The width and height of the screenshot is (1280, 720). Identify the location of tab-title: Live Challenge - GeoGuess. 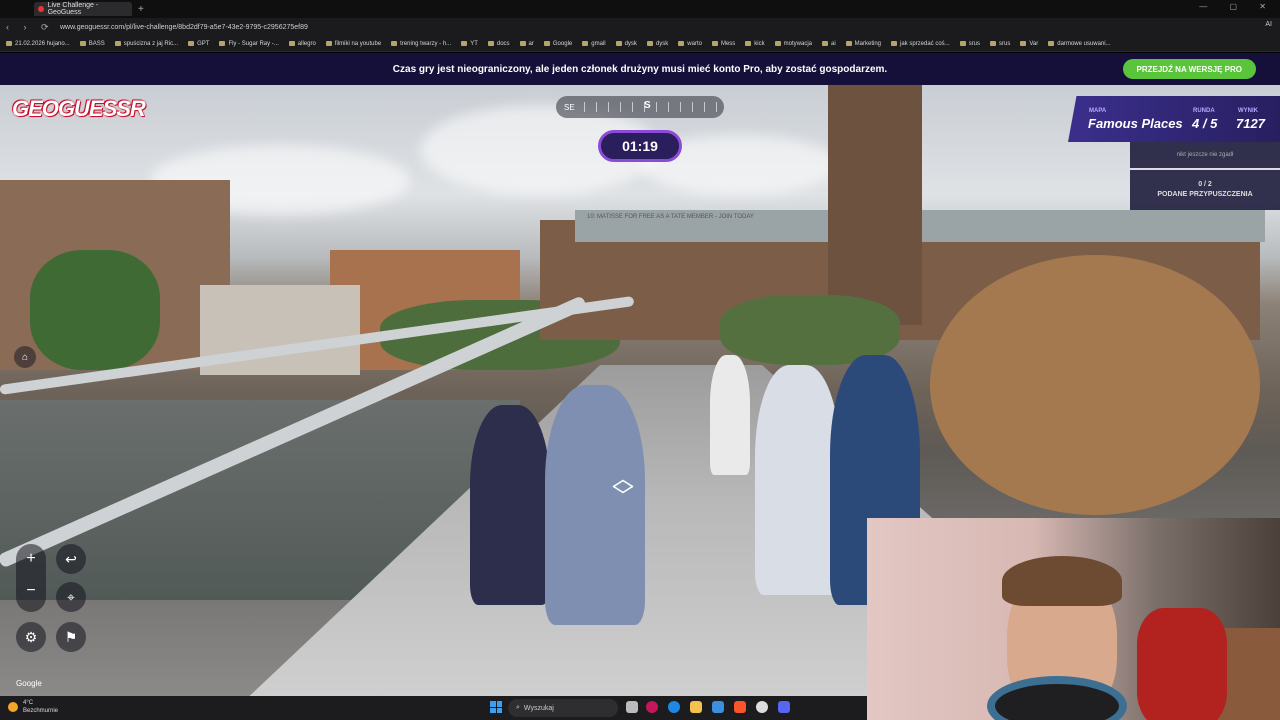
(73, 9).